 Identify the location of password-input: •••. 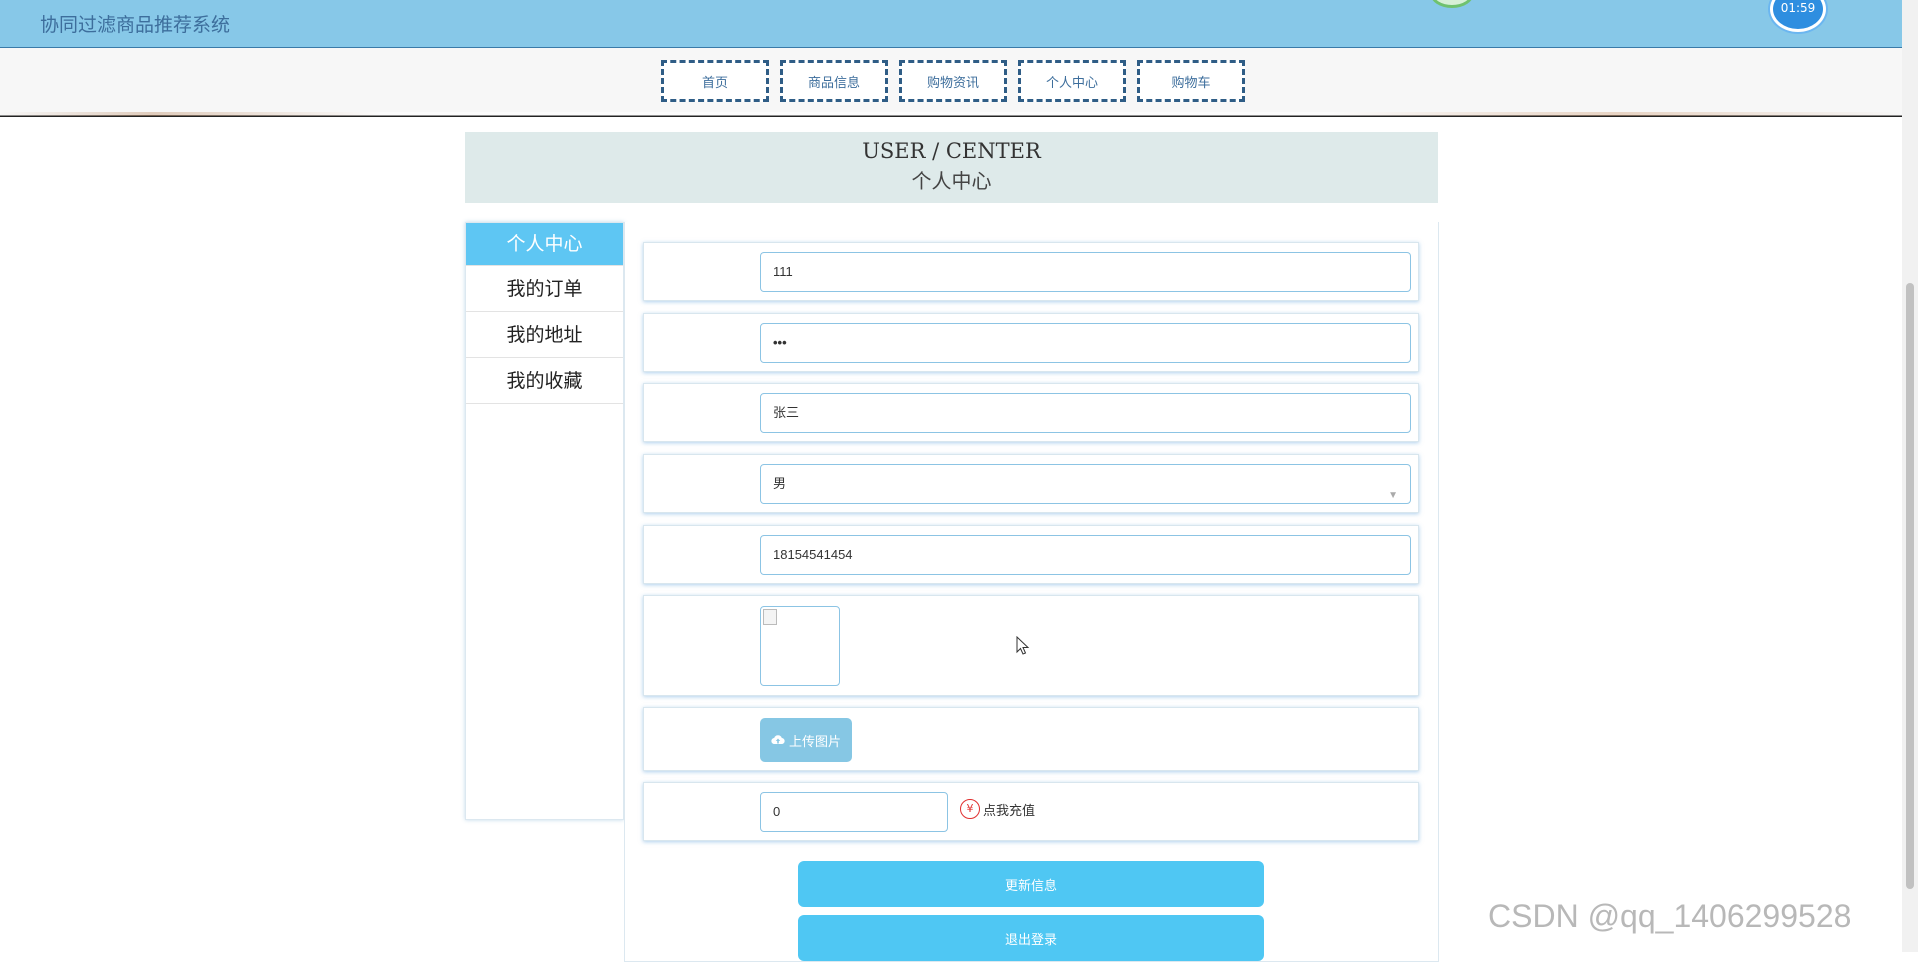
(1085, 343).